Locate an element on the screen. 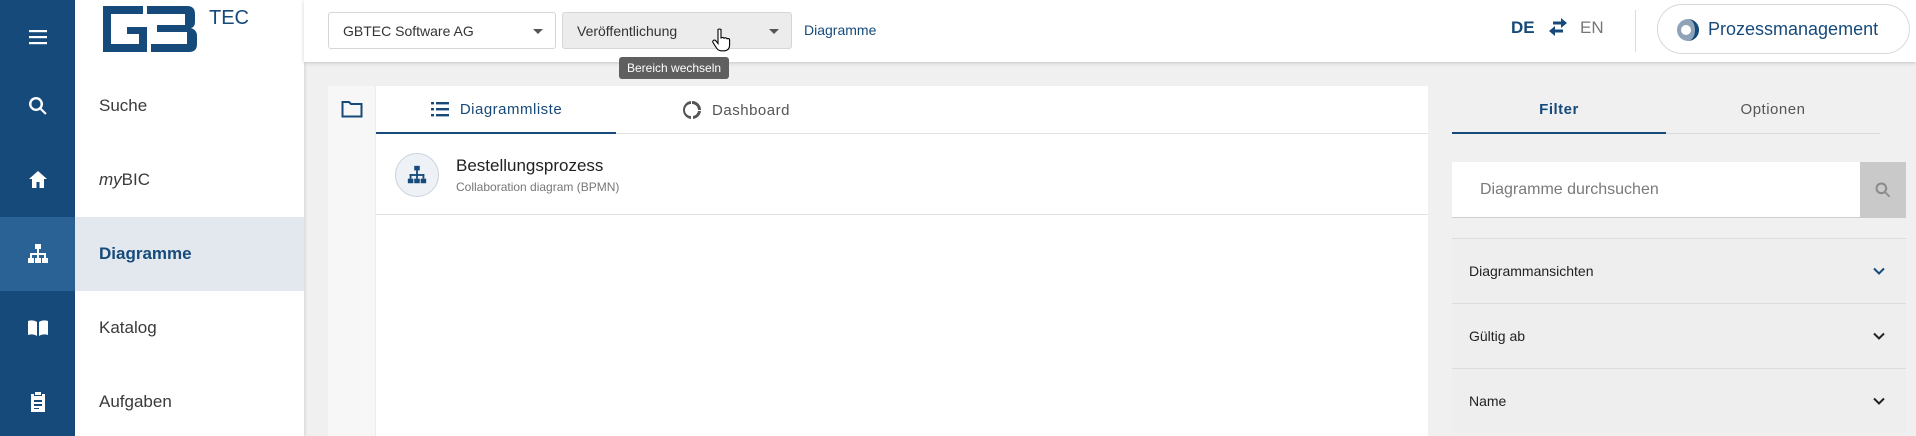 The width and height of the screenshot is (1916, 436). clipboard-icon is located at coordinates (37, 402).